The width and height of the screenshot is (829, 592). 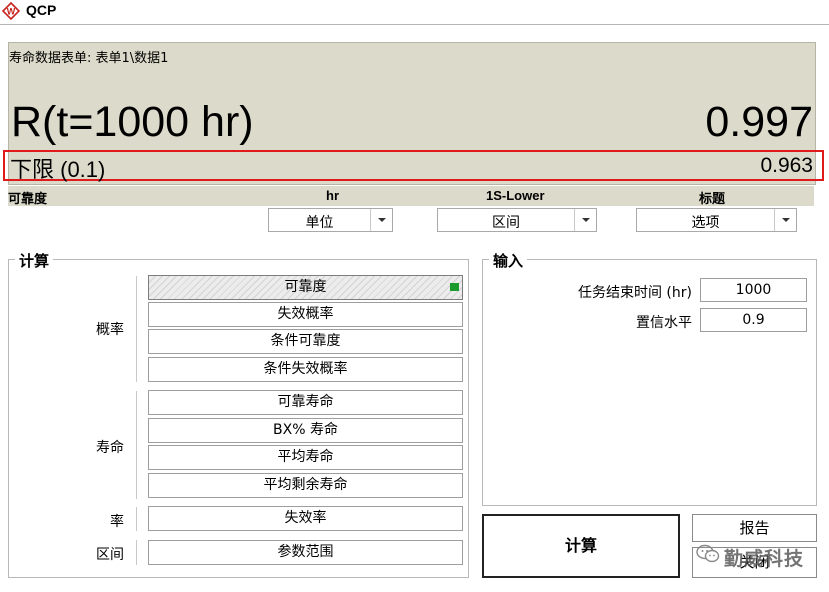 What do you see at coordinates (515, 195) in the screenshot?
I see `header-interval: 1S-Lower` at bounding box center [515, 195].